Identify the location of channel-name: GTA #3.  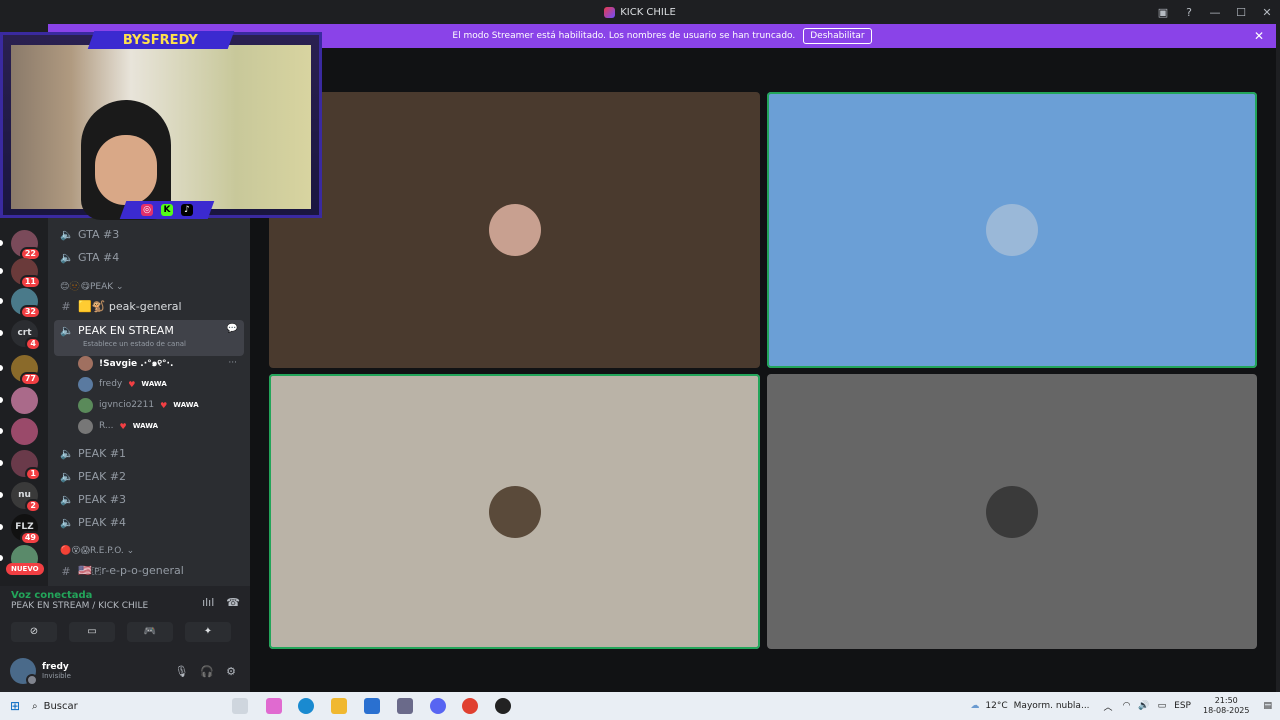
(99, 234).